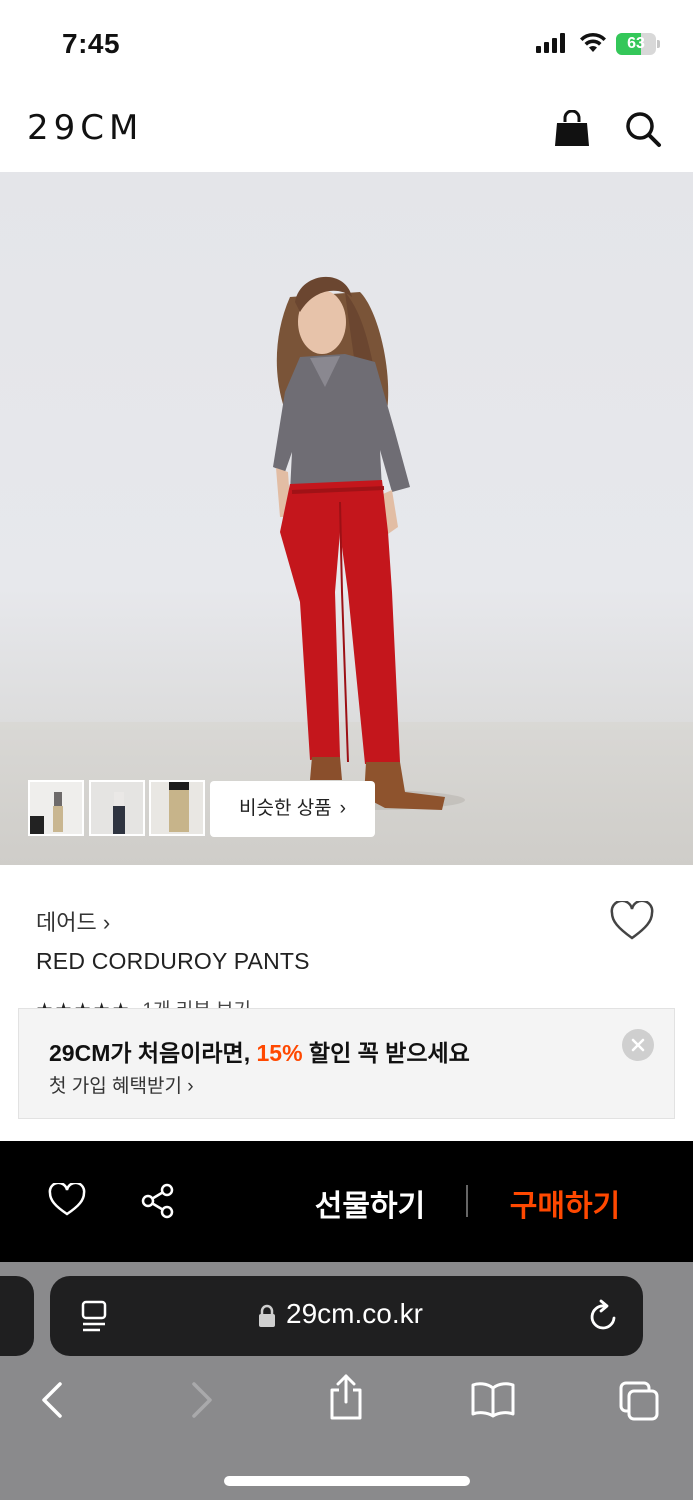  I want to click on url-text: 29cm.co.kr, so click(354, 1313).